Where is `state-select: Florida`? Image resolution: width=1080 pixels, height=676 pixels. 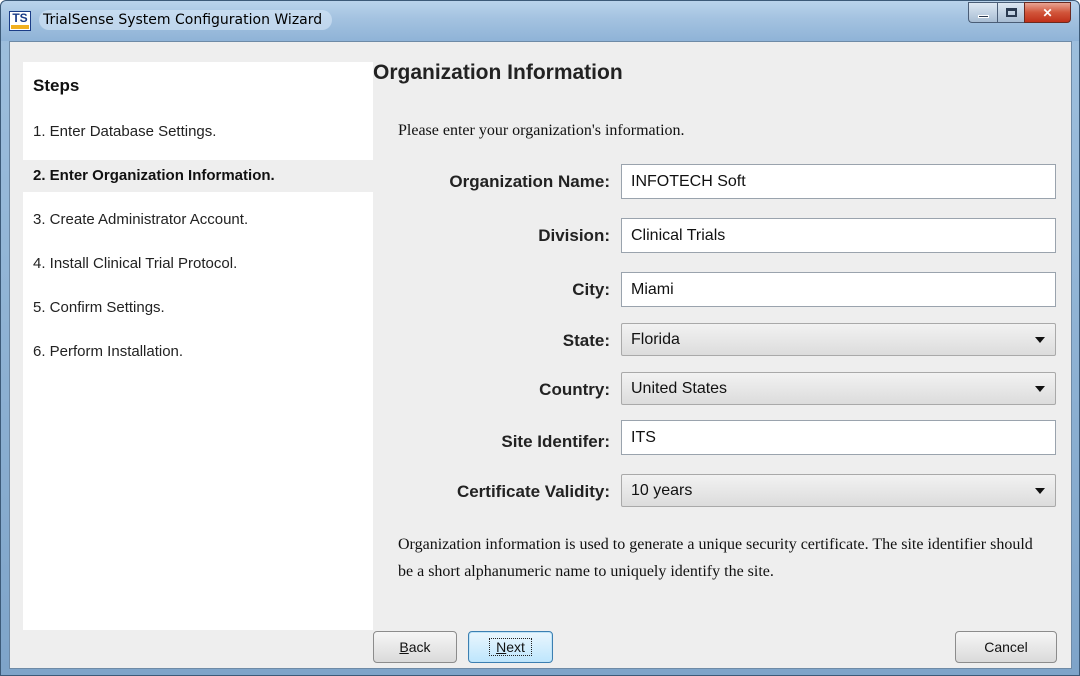 state-select: Florida is located at coordinates (838, 339).